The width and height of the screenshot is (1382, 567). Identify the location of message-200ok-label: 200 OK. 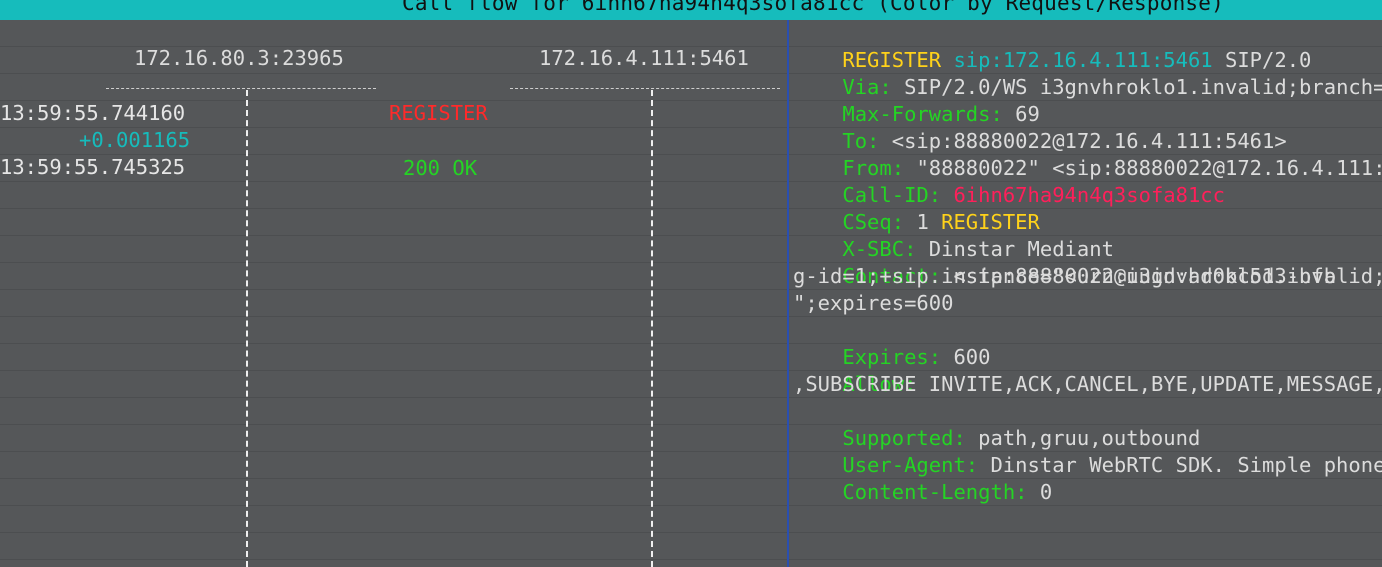
(440, 168).